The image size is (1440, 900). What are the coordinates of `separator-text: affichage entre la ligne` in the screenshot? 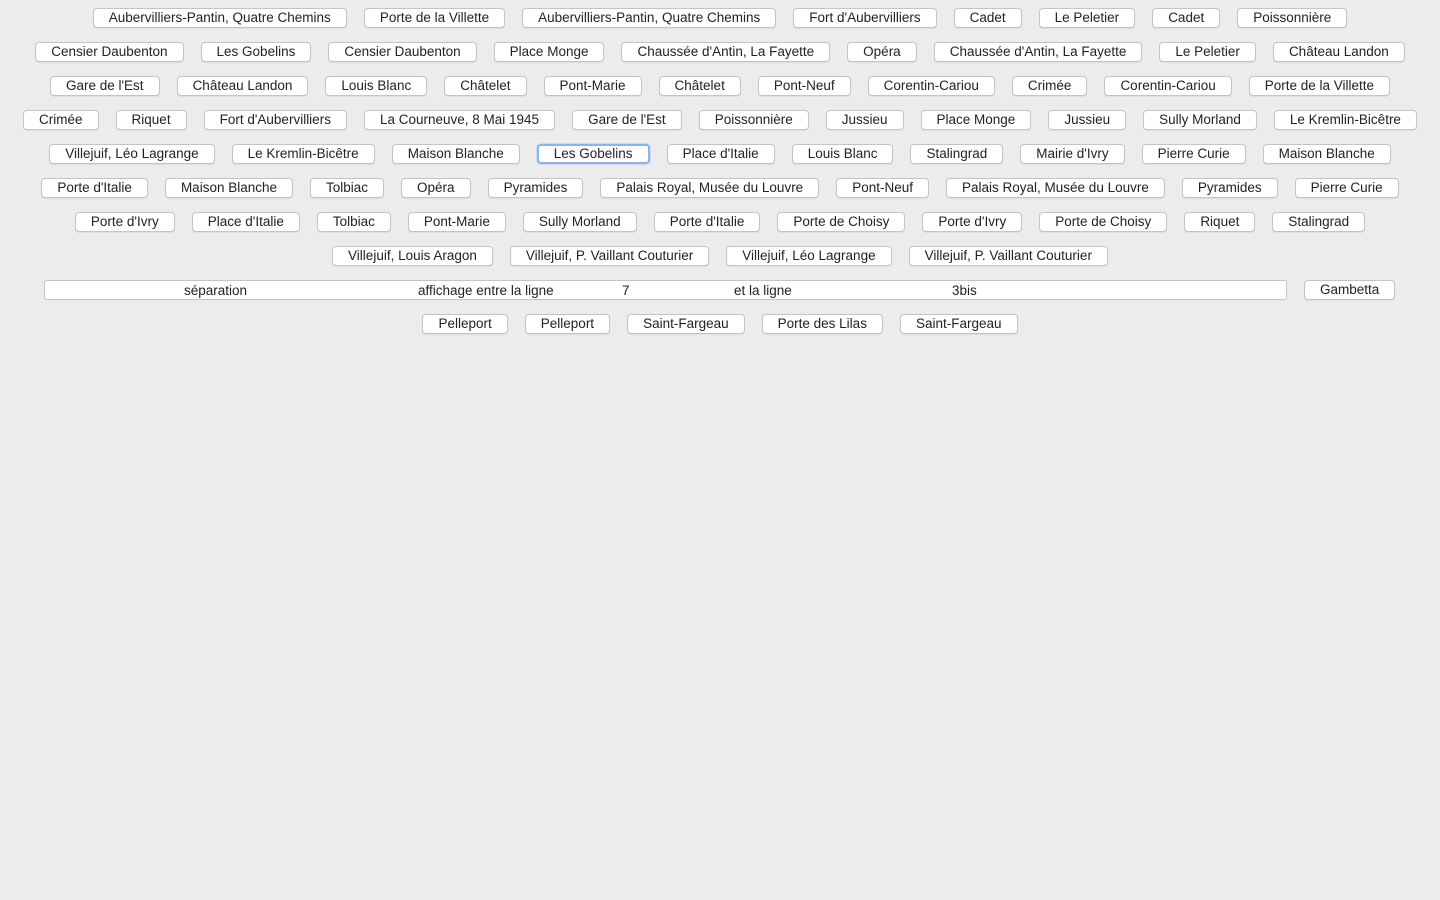 It's located at (486, 290).